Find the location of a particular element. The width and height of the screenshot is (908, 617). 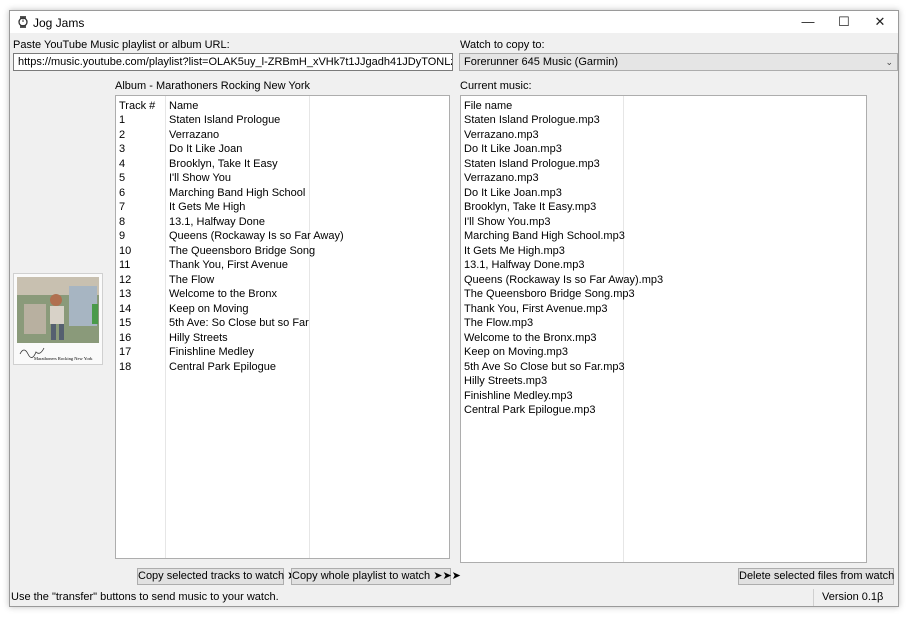

track-name: 13.1, Halfway Done is located at coordinates (217, 221).